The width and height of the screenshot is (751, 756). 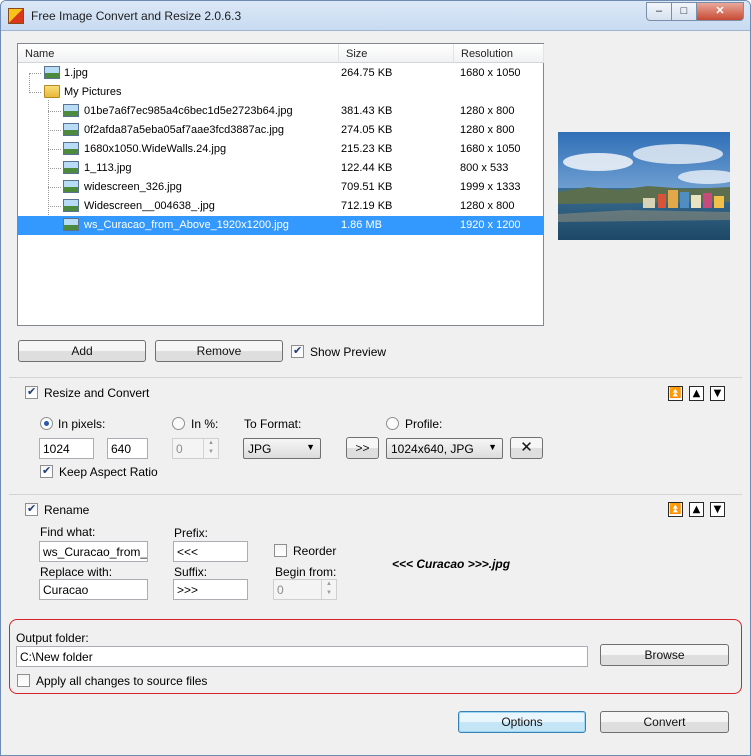 What do you see at coordinates (93, 551) in the screenshot?
I see `find-what-input: ws_Curacao_from_Ab` at bounding box center [93, 551].